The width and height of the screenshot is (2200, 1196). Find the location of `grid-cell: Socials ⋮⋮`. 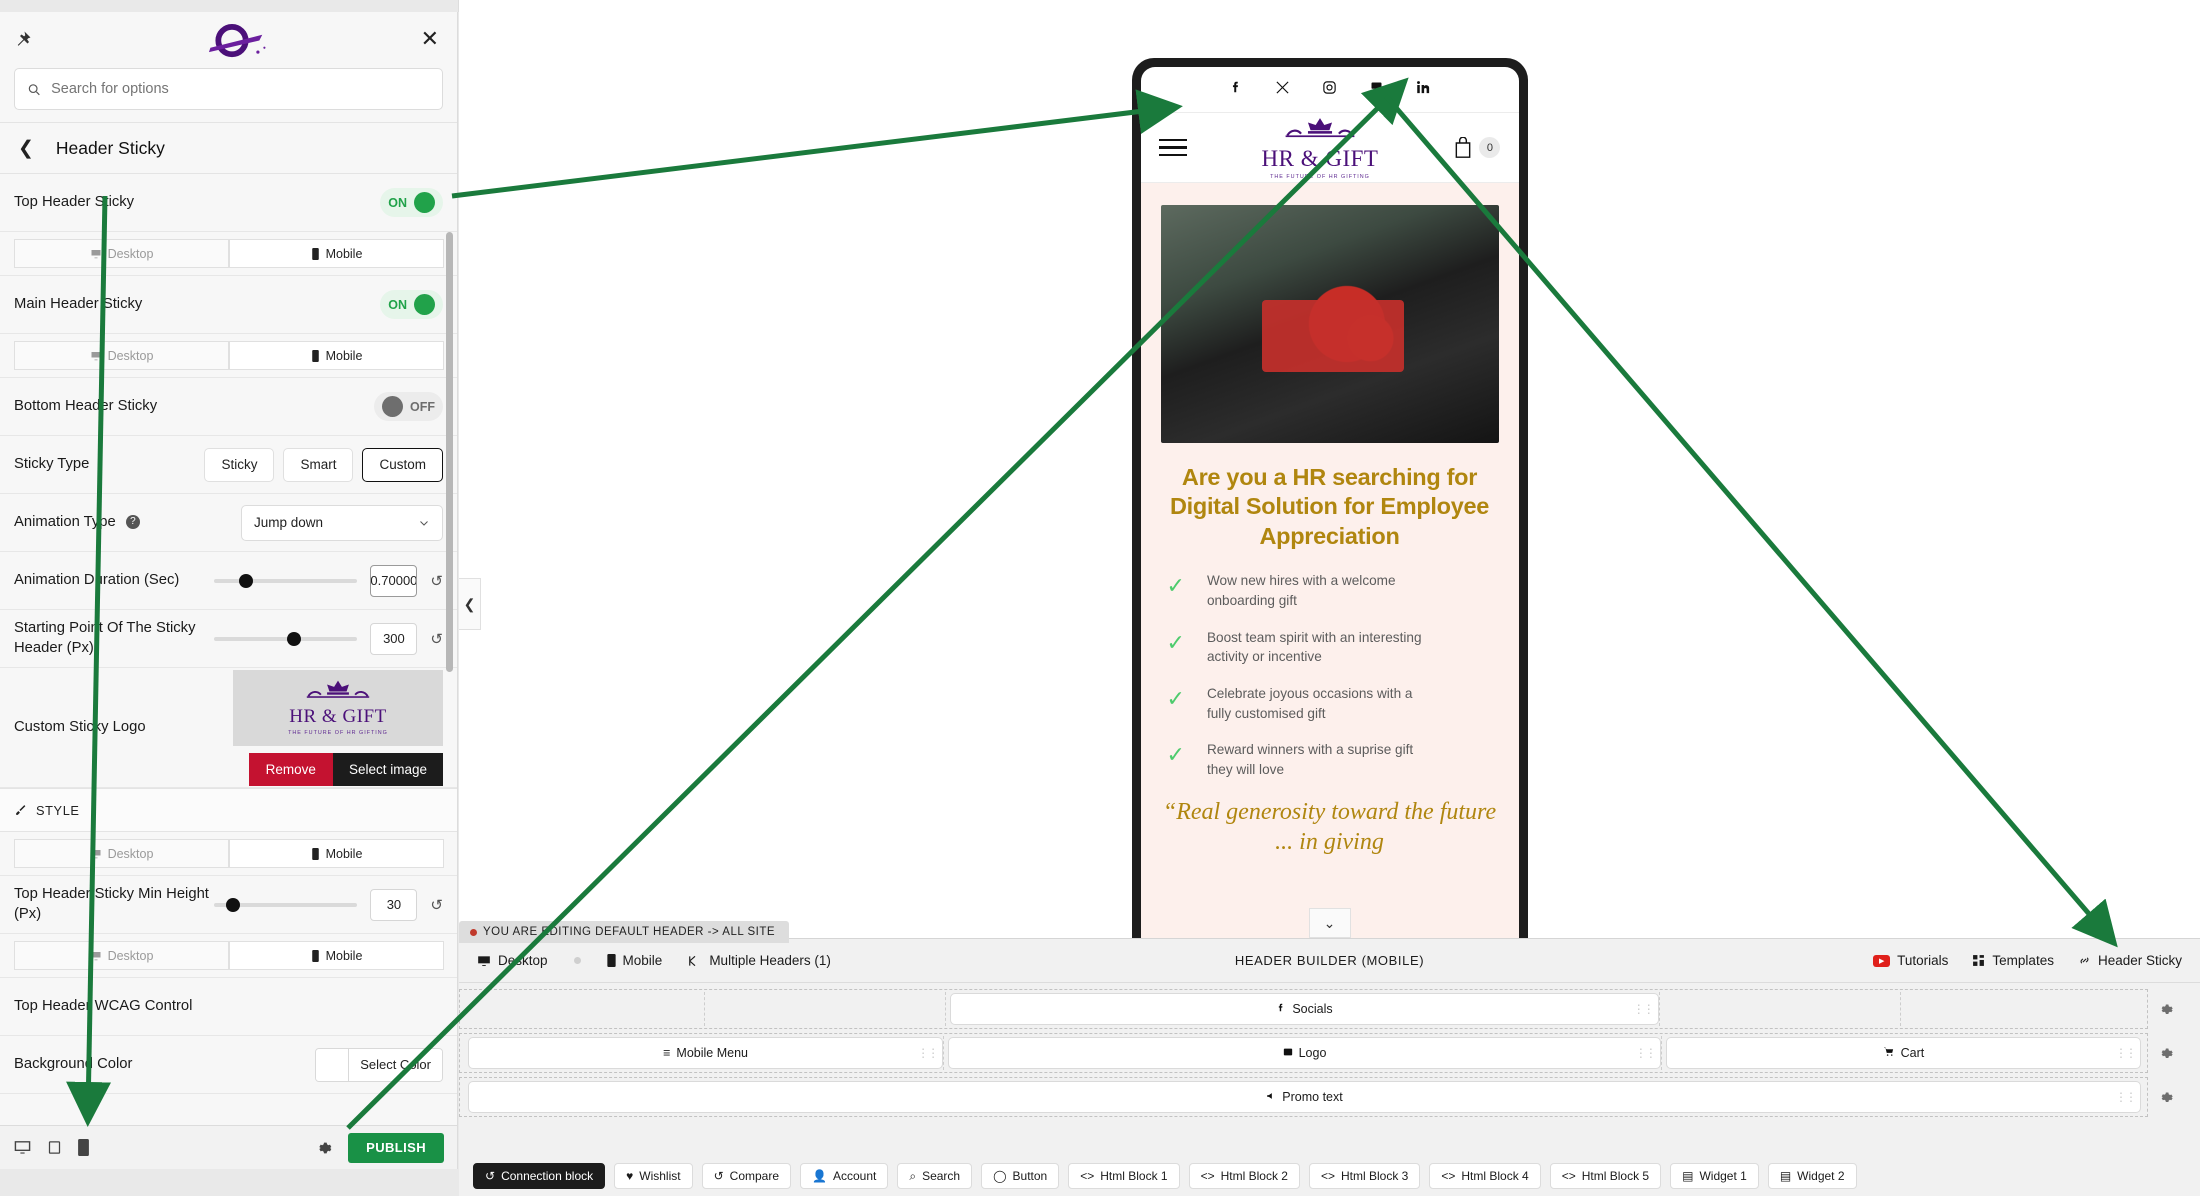

grid-cell: Socials ⋮⋮ is located at coordinates (1305, 1009).